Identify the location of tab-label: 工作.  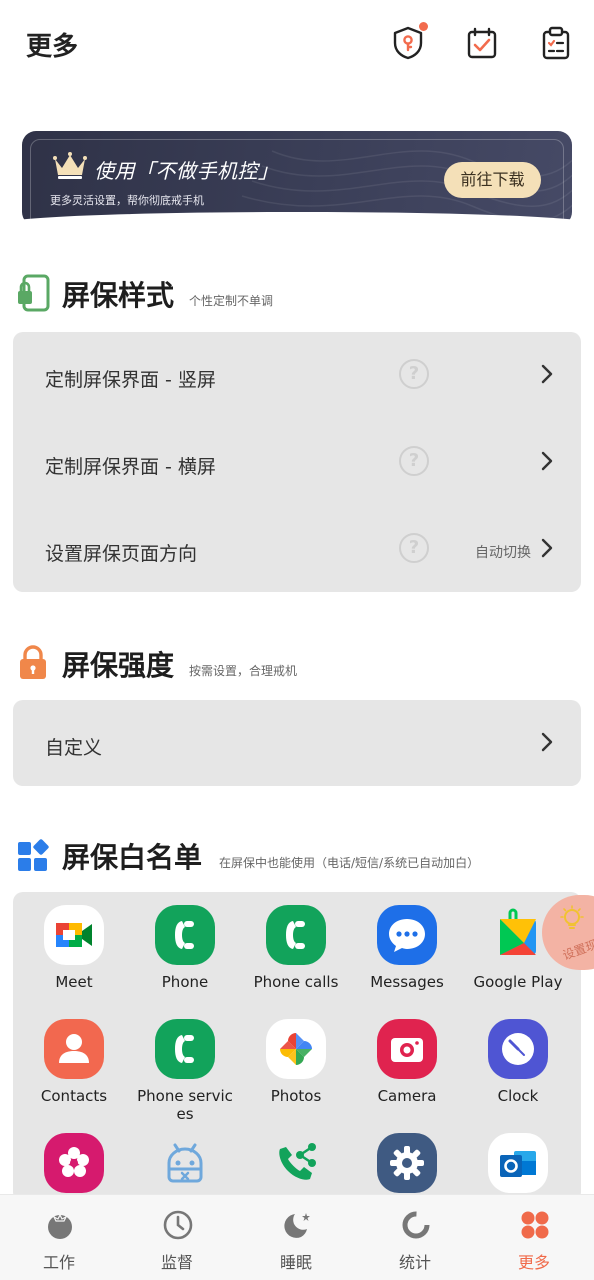
(58, 1262).